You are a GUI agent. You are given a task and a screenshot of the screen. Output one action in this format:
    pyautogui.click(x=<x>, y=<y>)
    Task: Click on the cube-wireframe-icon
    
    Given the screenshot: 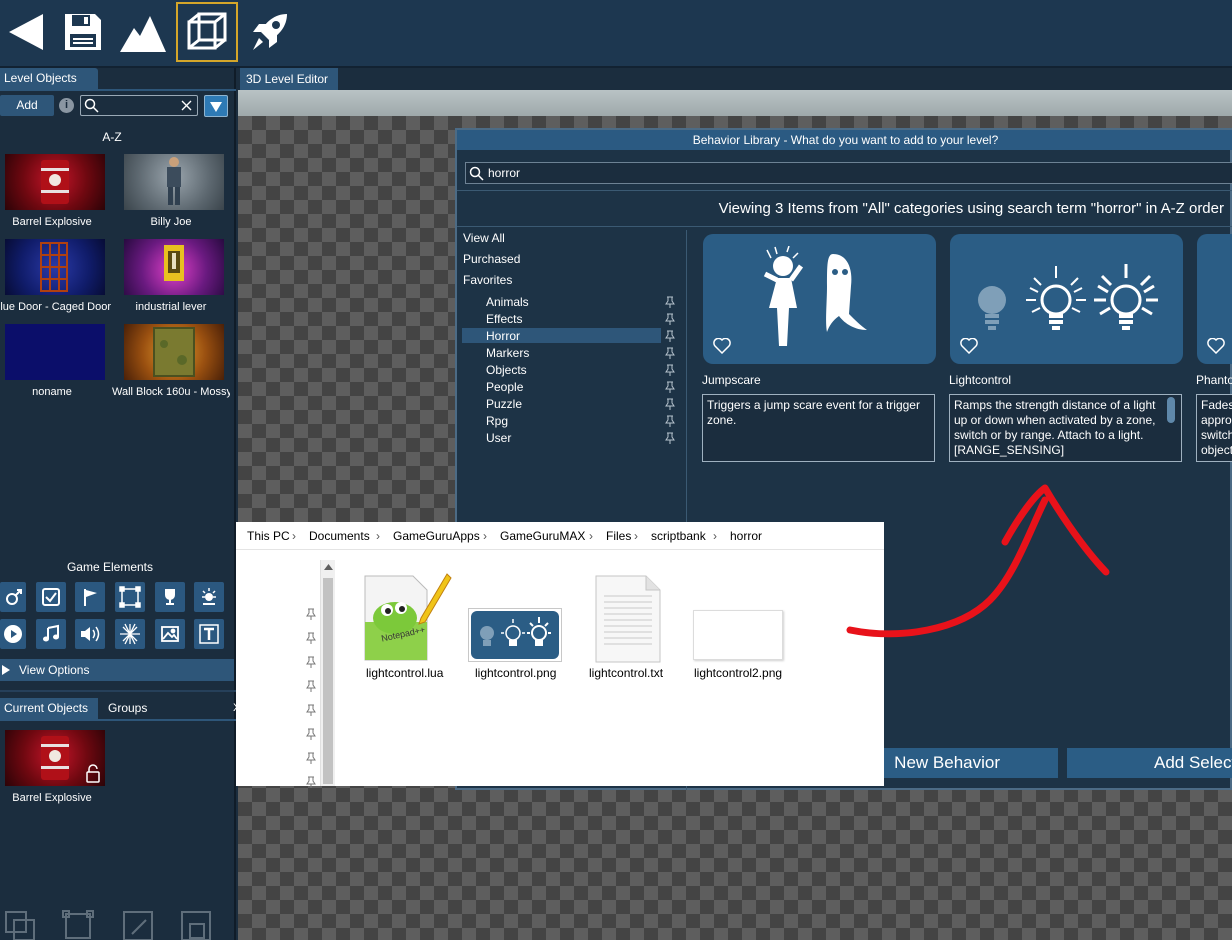 What is the action you would take?
    pyautogui.click(x=207, y=32)
    